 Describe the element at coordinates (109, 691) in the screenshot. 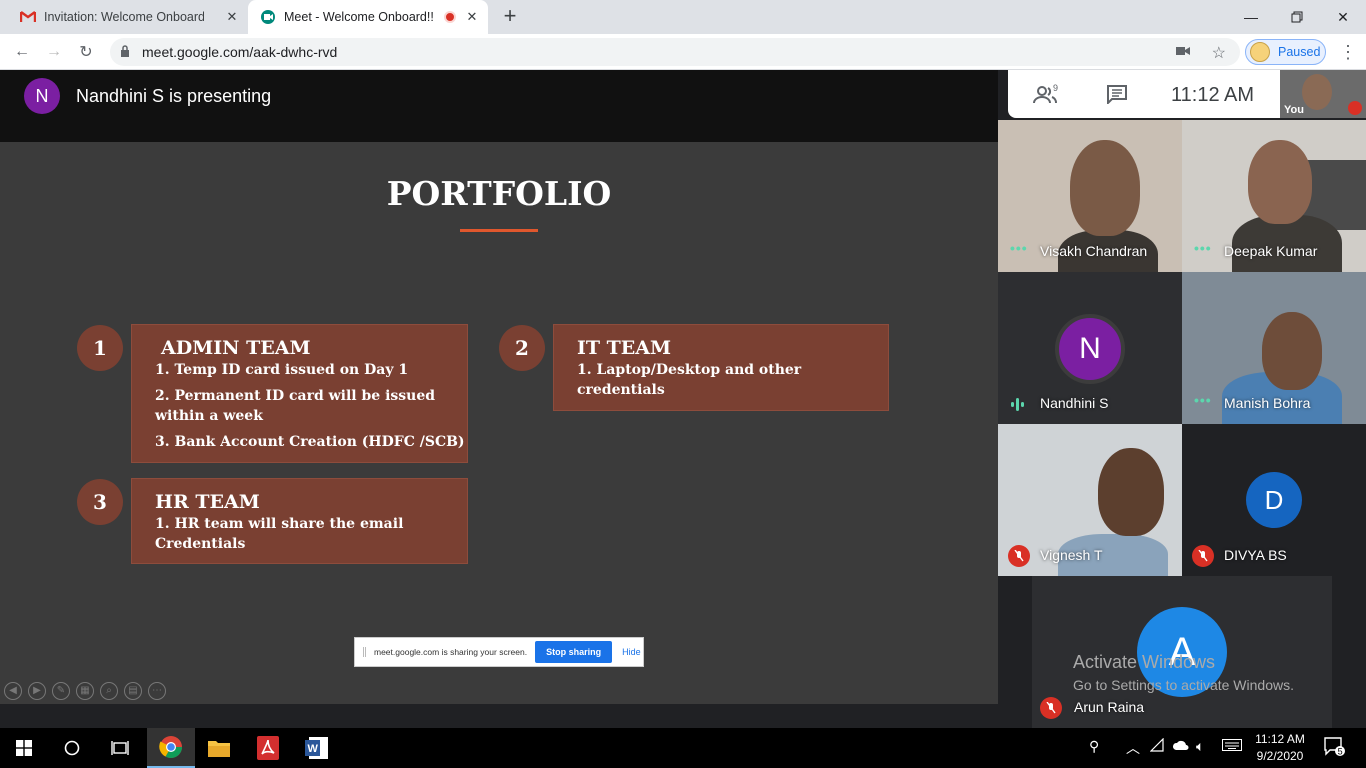

I see `zoom-icon: ⌕` at that location.